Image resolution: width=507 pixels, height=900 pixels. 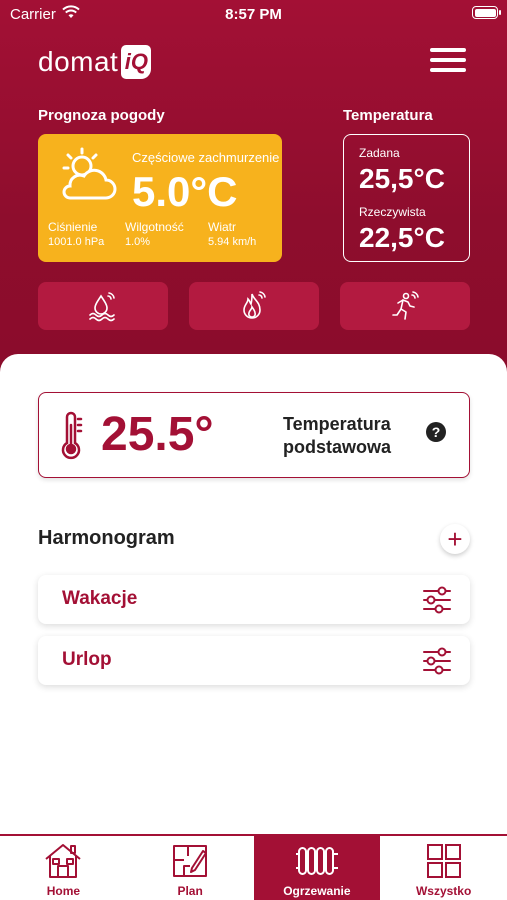 I want to click on schedule-item-wakacje: Wakacje, so click(x=254, y=599).